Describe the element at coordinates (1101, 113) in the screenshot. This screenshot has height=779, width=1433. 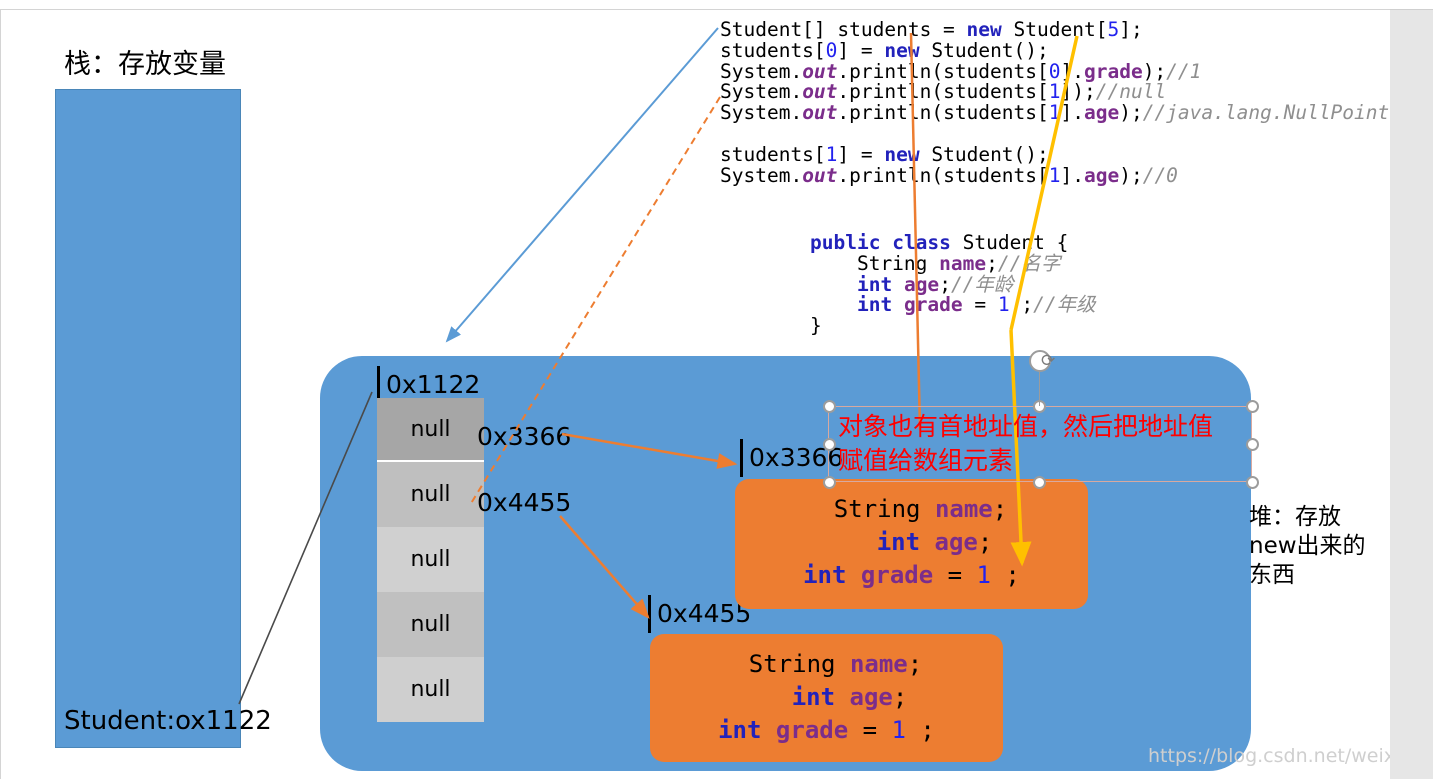
I see `field-age: age` at that location.